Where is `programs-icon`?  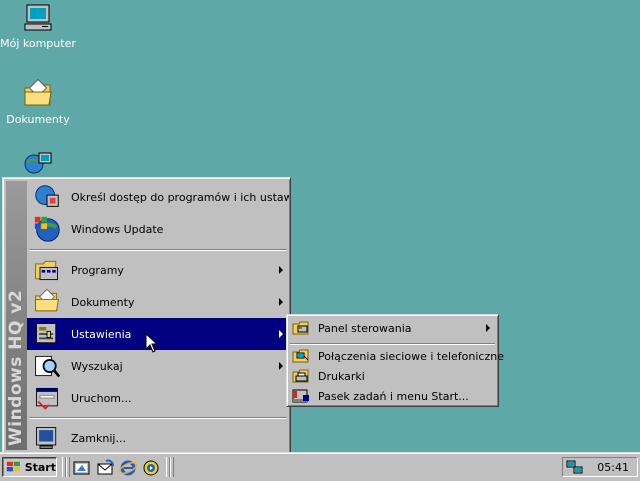
programs-icon is located at coordinates (47, 270).